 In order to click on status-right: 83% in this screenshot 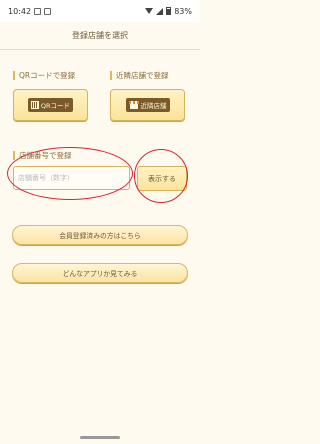, I will do `click(168, 11)`.